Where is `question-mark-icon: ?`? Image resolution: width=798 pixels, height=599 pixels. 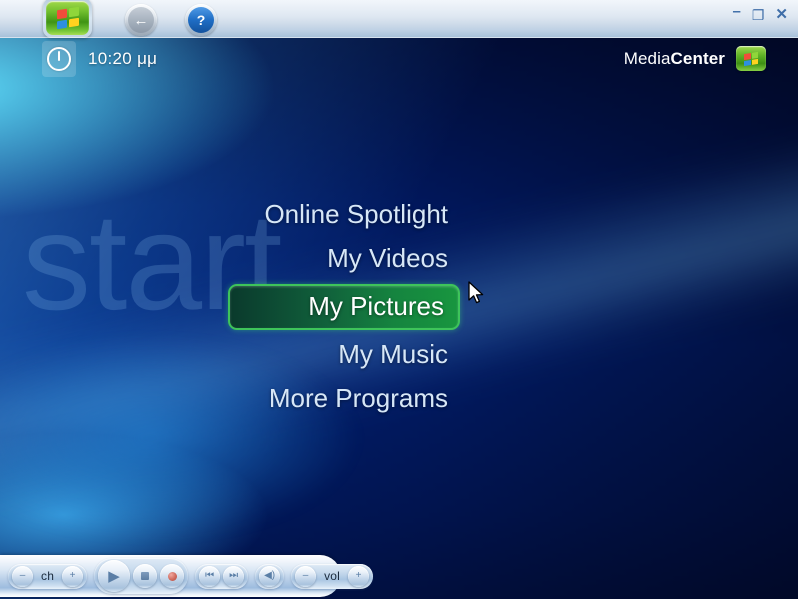 question-mark-icon: ? is located at coordinates (201, 20).